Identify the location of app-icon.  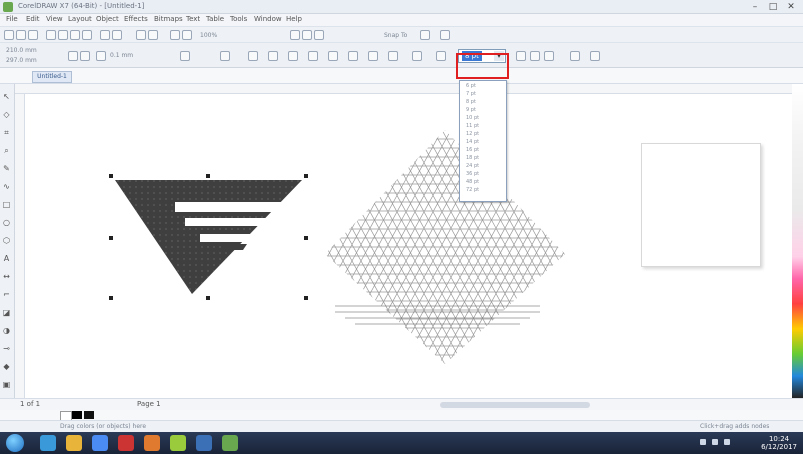
(178, 443).